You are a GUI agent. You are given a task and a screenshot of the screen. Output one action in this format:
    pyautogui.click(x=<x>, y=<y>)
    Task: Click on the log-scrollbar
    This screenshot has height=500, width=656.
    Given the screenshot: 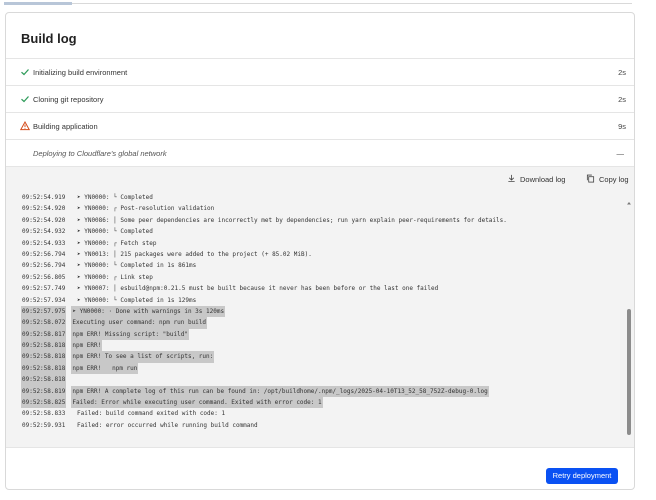 What is the action you would take?
    pyautogui.click(x=629, y=319)
    